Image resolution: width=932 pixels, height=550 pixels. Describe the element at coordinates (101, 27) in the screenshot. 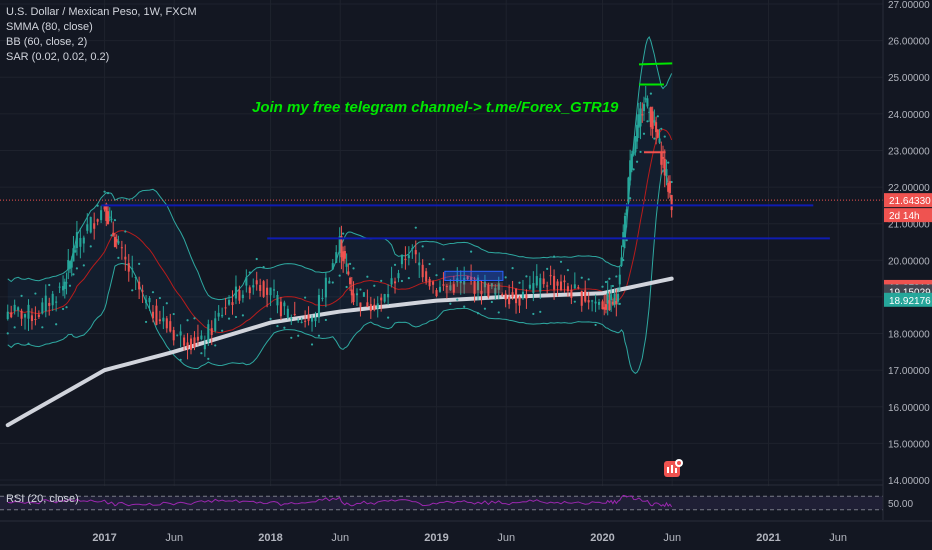

I see `indicator-smma-label: SMMA (80, close)` at that location.